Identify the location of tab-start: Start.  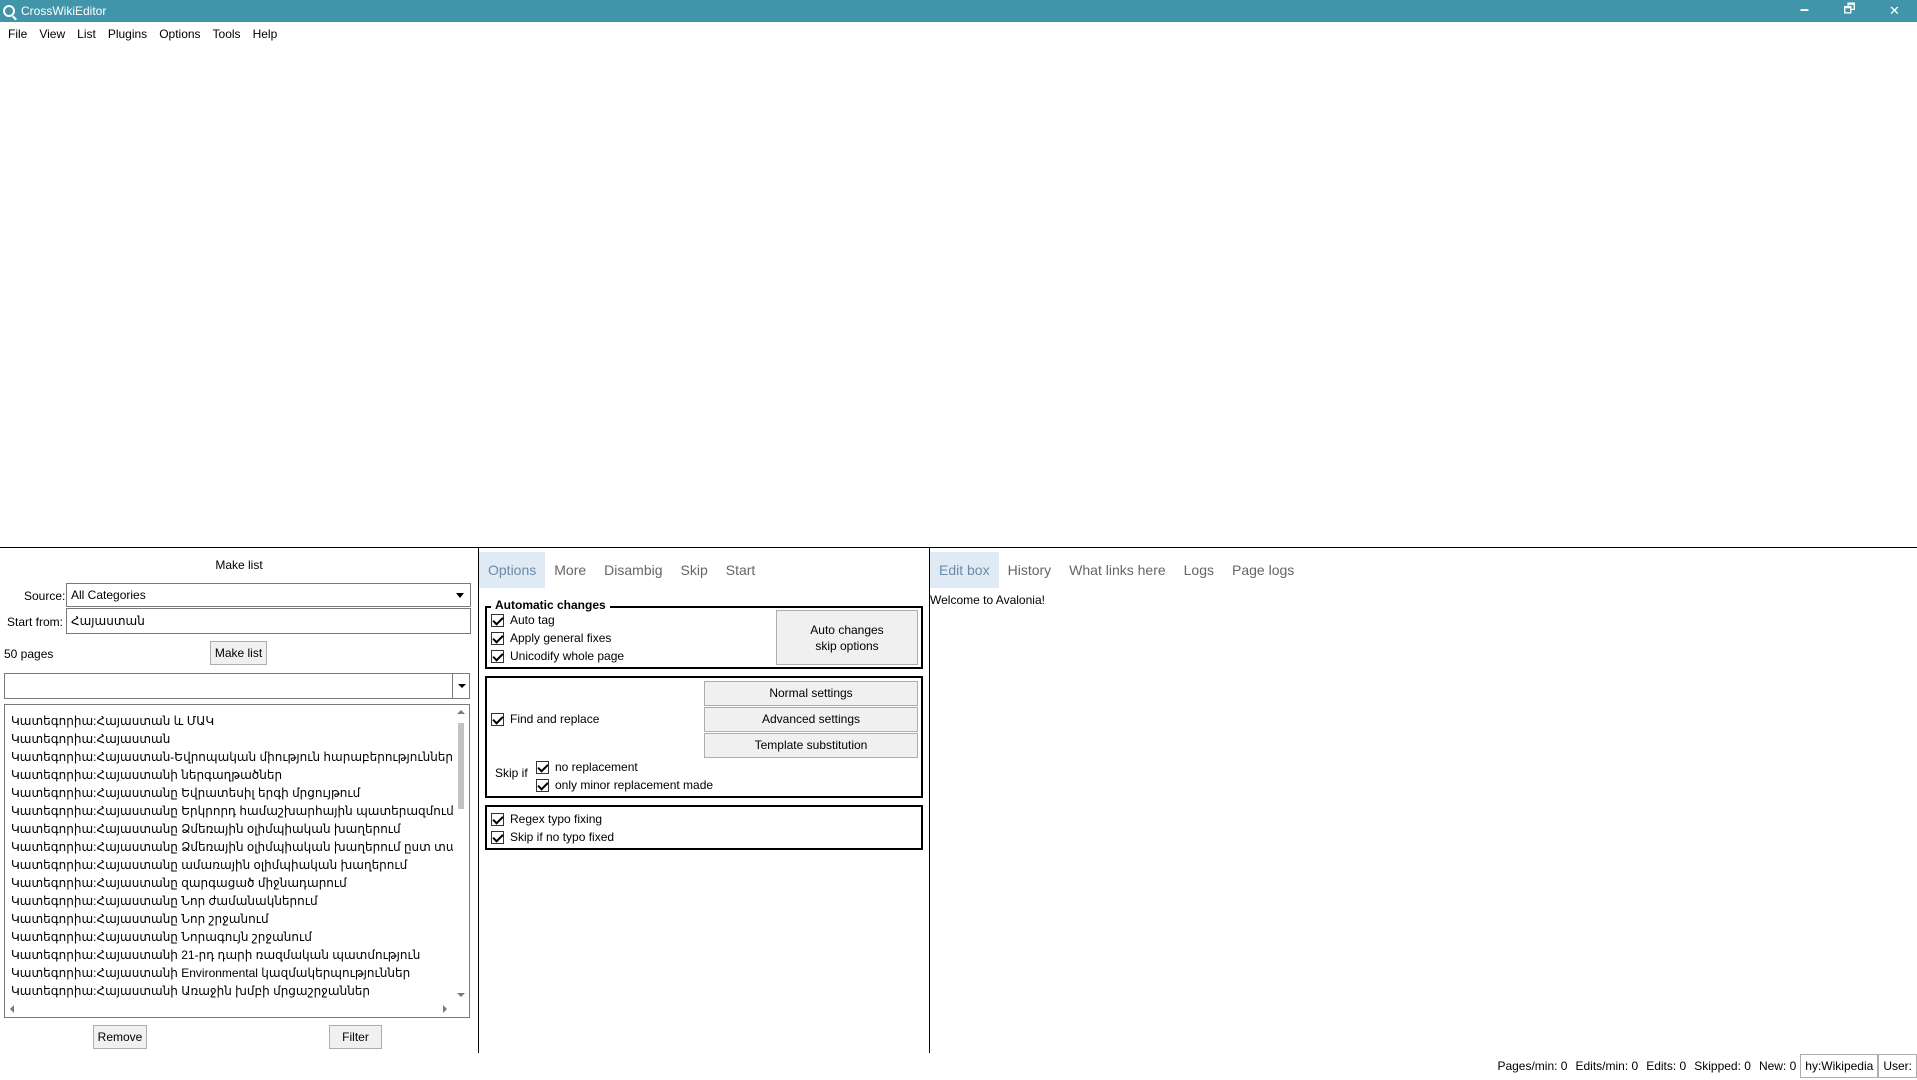
(741, 570).